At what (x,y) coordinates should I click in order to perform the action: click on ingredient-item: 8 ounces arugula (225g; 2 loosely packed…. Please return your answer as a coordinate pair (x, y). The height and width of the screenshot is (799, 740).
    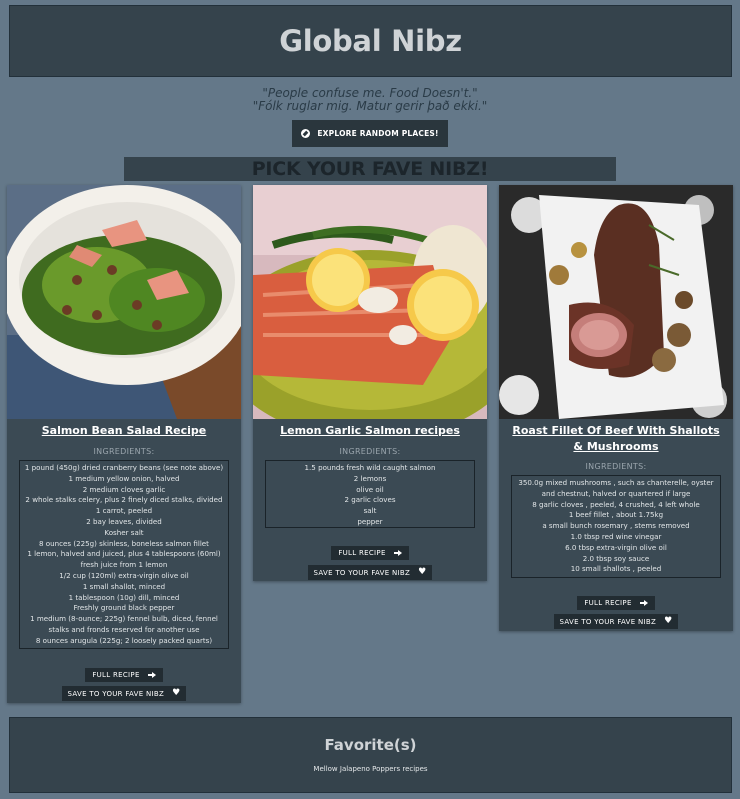
    Looking at the image, I should click on (124, 640).